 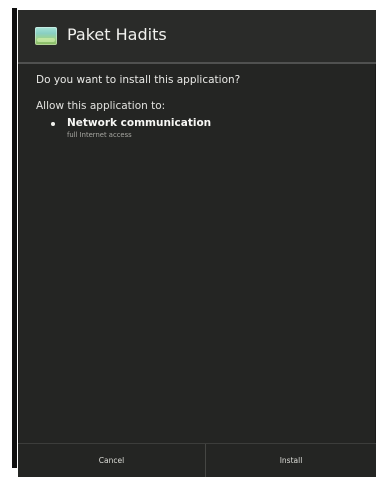 What do you see at coordinates (9, 238) in the screenshot?
I see `screen-left-edge` at bounding box center [9, 238].